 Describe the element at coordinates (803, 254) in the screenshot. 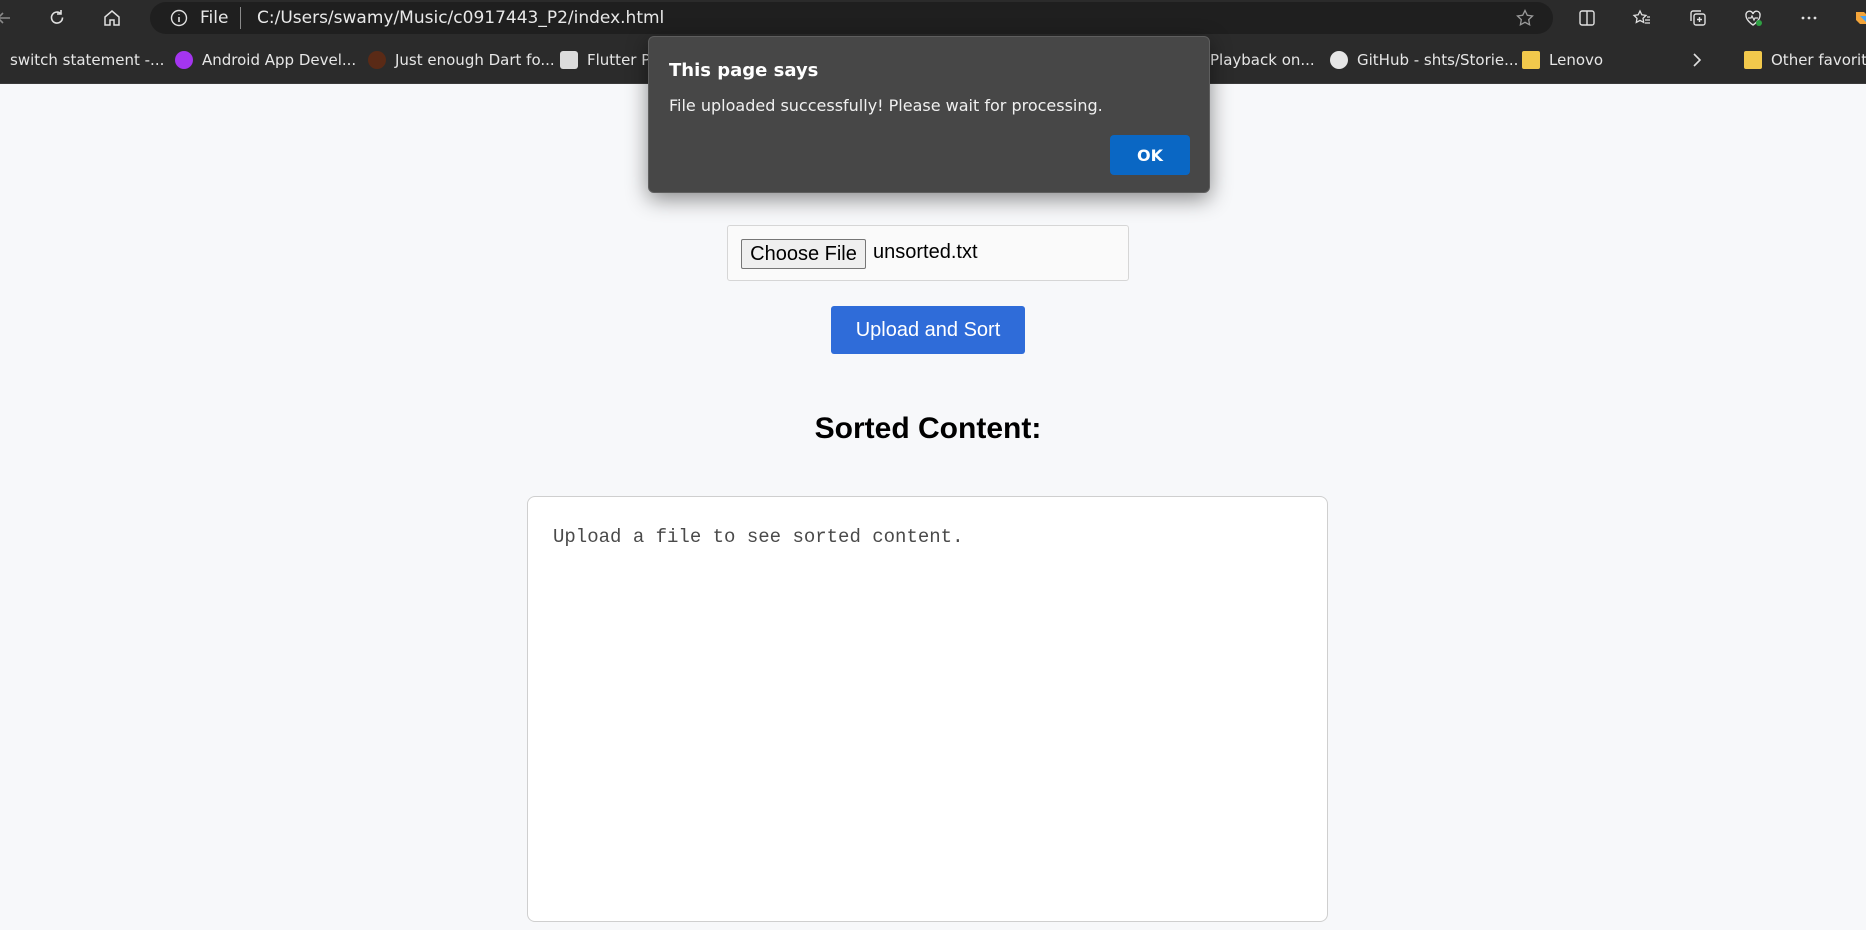

I see `choose-file-button: Choose File` at that location.